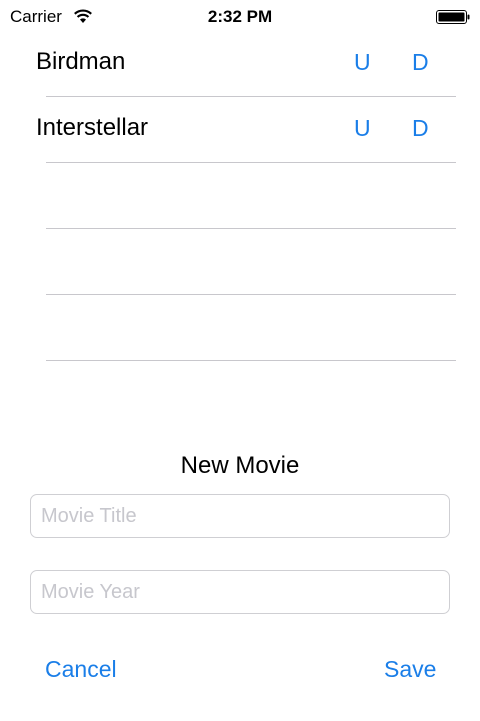 This screenshot has height=721, width=480. What do you see at coordinates (92, 127) in the screenshot?
I see `movie-title: Interstellar` at bounding box center [92, 127].